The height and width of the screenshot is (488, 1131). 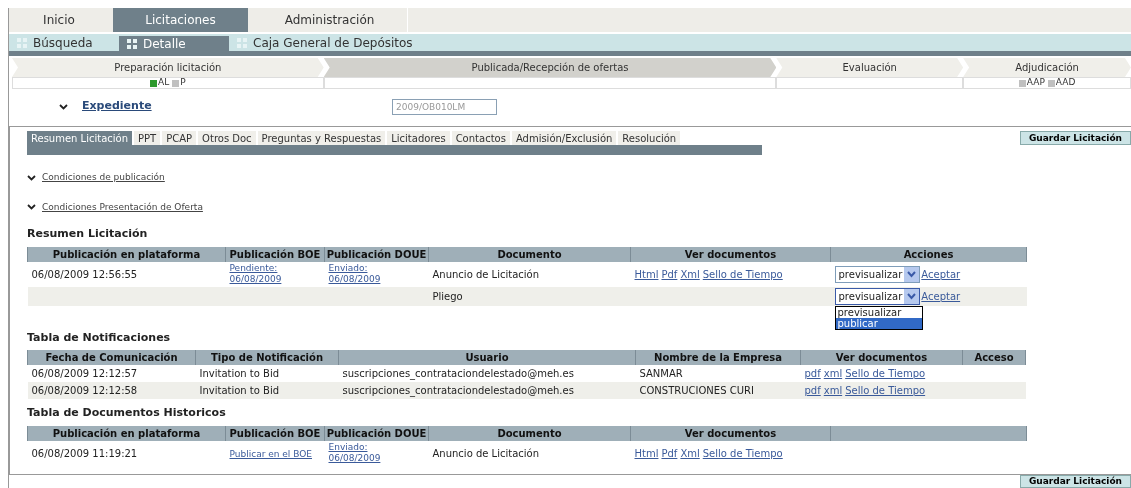 What do you see at coordinates (718, 357) in the screenshot?
I see `column-header: Nombre de la Empresa` at bounding box center [718, 357].